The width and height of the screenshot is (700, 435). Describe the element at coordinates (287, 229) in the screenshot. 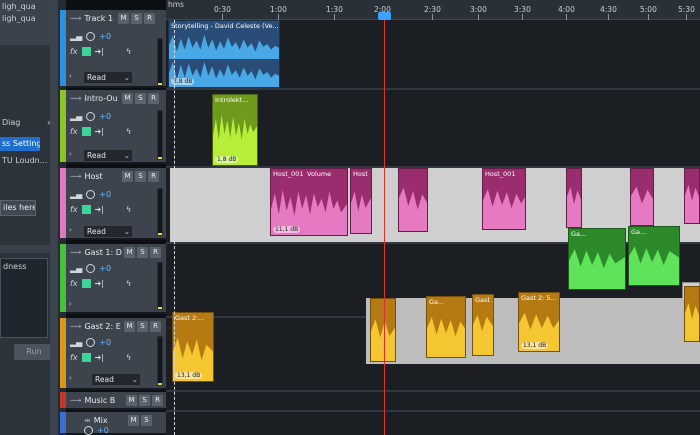

I see `clip-gain-badge: 11,1 dB` at that location.